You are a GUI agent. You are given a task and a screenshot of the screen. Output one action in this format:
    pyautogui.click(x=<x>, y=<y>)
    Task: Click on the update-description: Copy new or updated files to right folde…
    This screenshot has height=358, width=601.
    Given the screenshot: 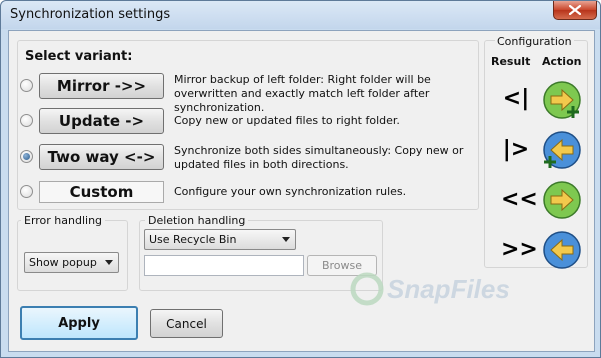 What is the action you would take?
    pyautogui.click(x=287, y=120)
    